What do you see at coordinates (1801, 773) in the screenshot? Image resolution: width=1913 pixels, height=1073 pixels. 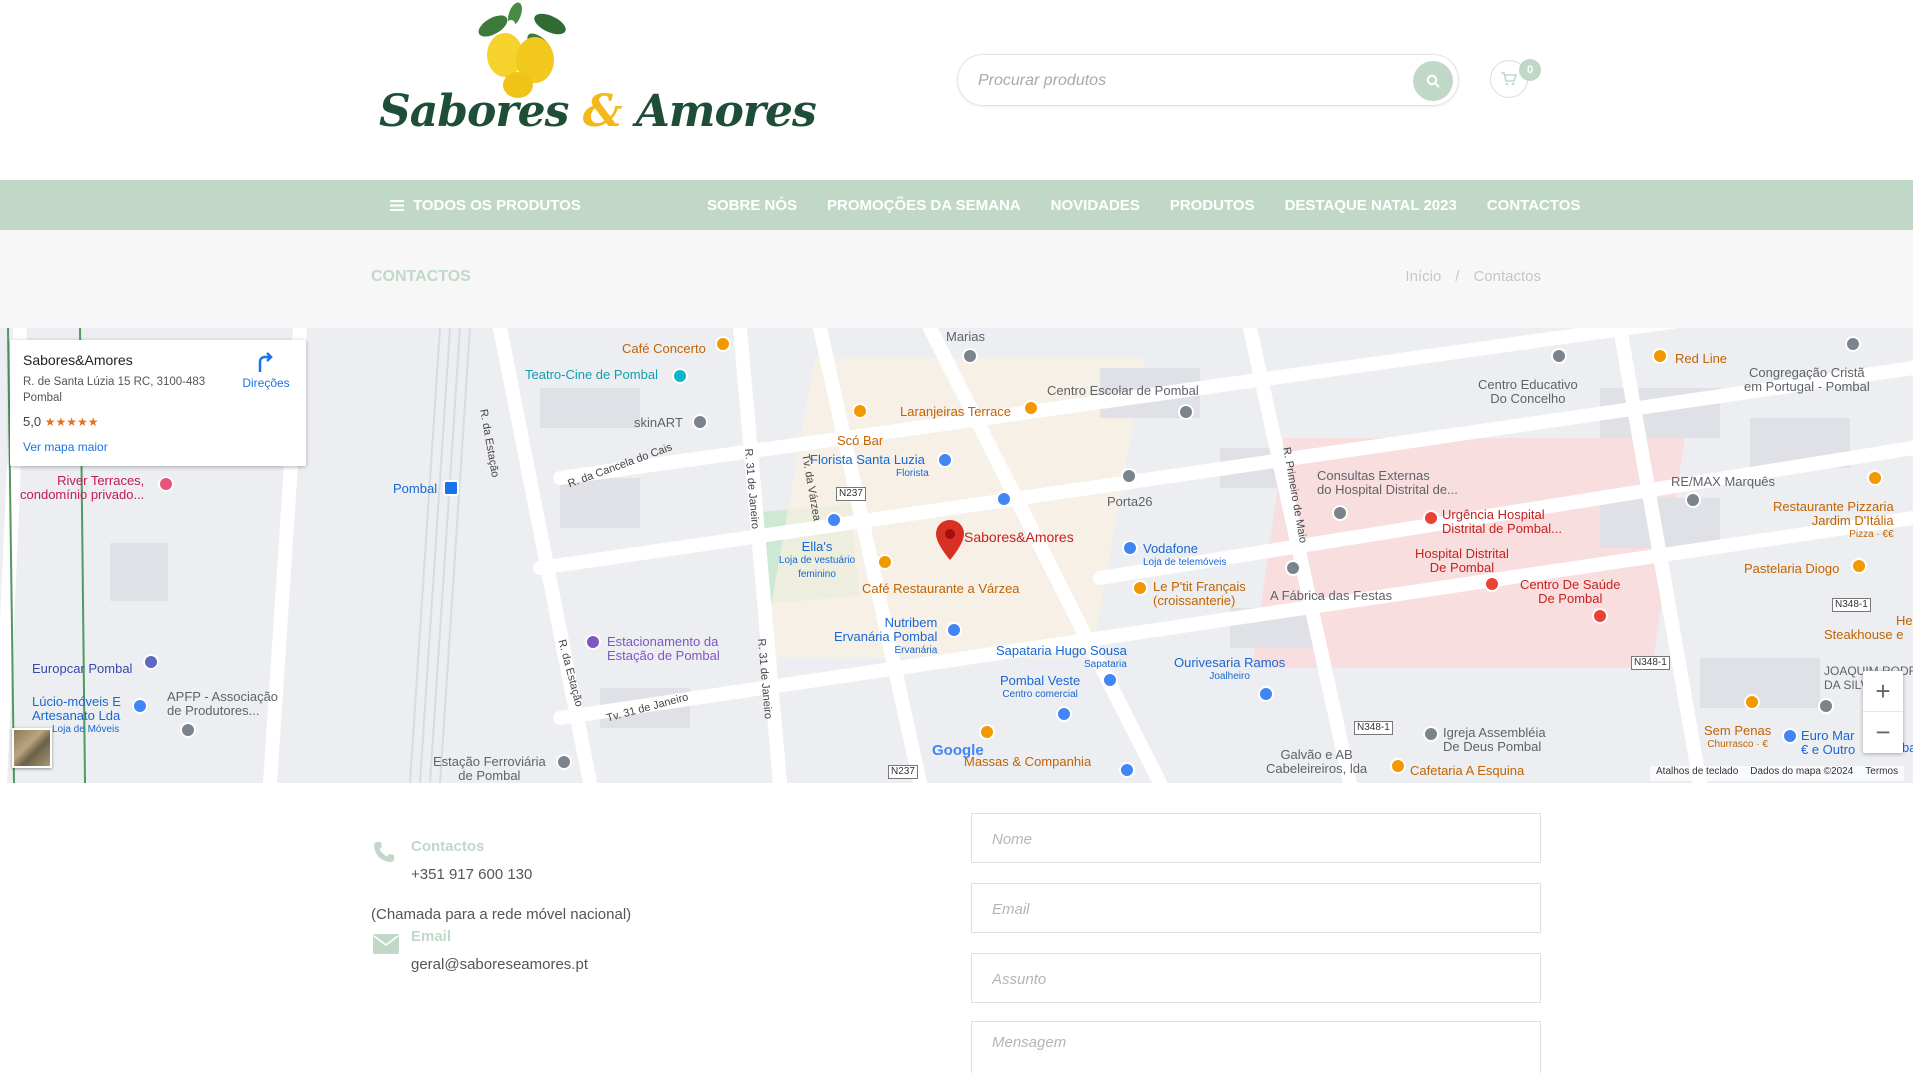 I see `map-data-link: Dados do mapa ©2024` at bounding box center [1801, 773].